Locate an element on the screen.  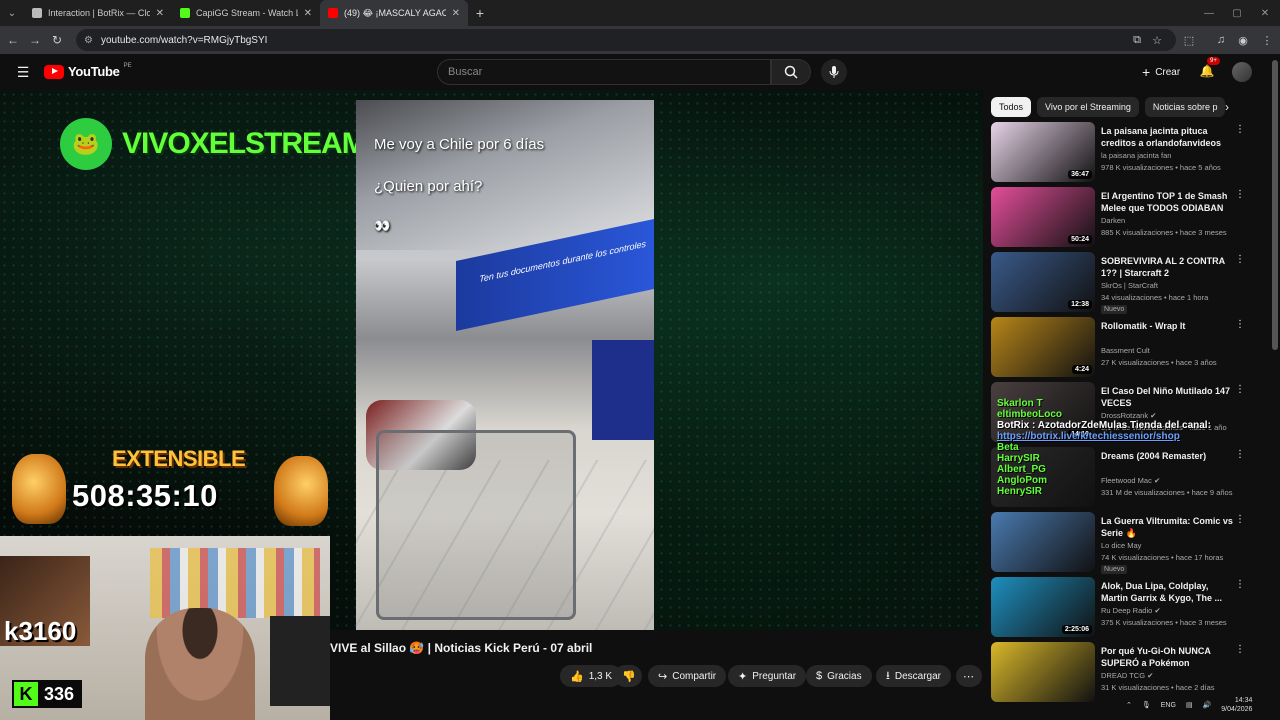
recommendation-channel: Lo dice May is located at coordinates (1121, 545).